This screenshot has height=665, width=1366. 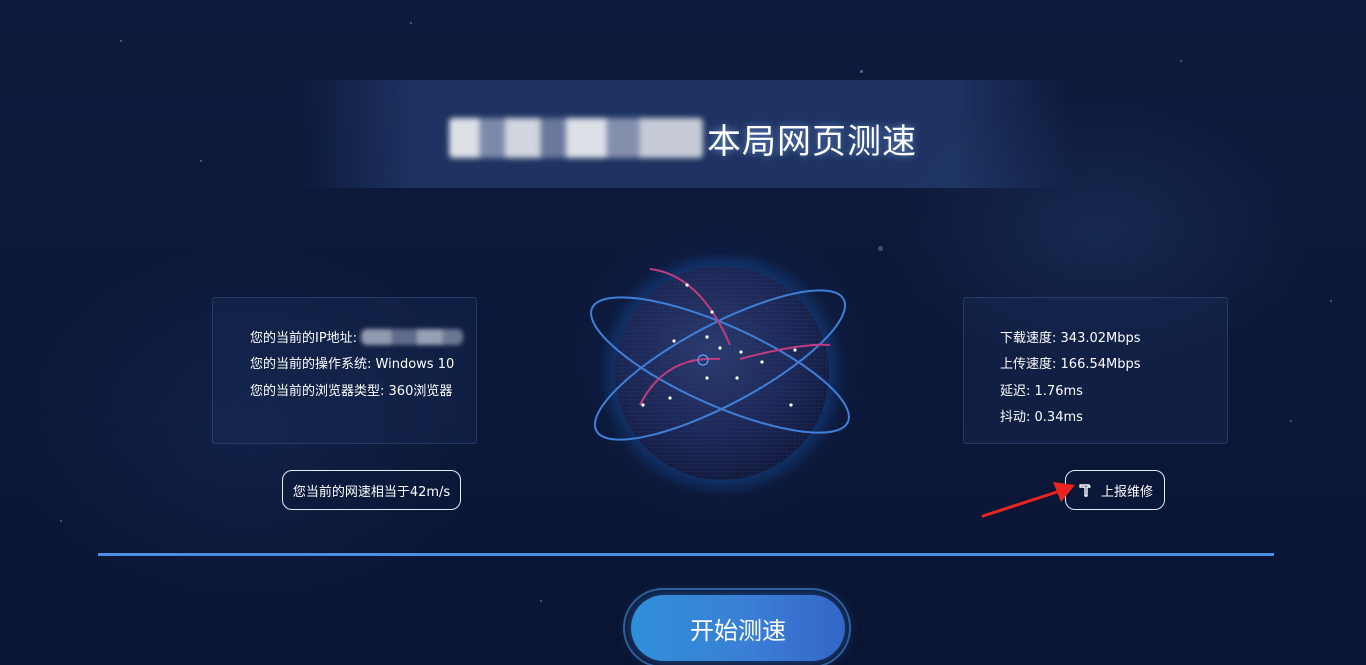 I want to click on speed-equivalent-button: 您当前的网速相当于42m/s, so click(x=371, y=490).